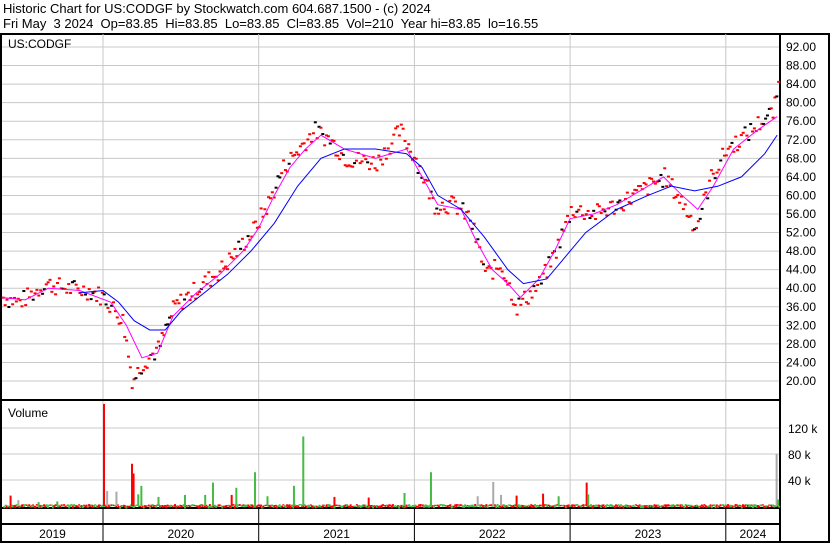  Describe the element at coordinates (801, 66) in the screenshot. I see `price-tick-label: 88.00` at that location.